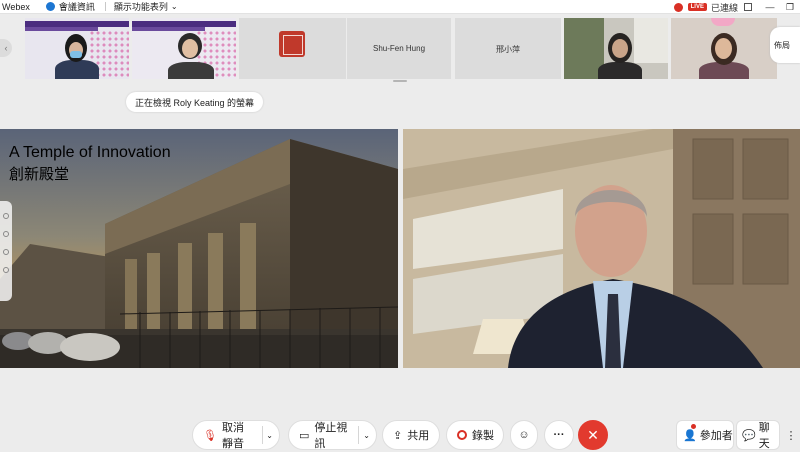 This screenshot has height=452, width=800. I want to click on strip-resize-handle, so click(400, 81).